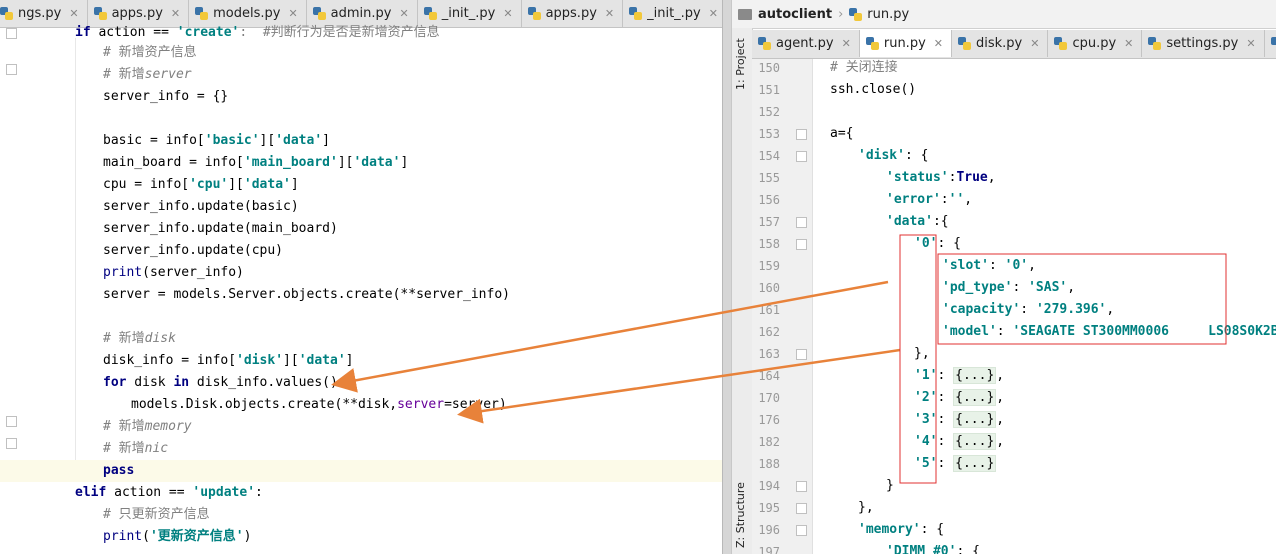 The width and height of the screenshot is (1276, 554). I want to click on line-number: 188, so click(769, 464).